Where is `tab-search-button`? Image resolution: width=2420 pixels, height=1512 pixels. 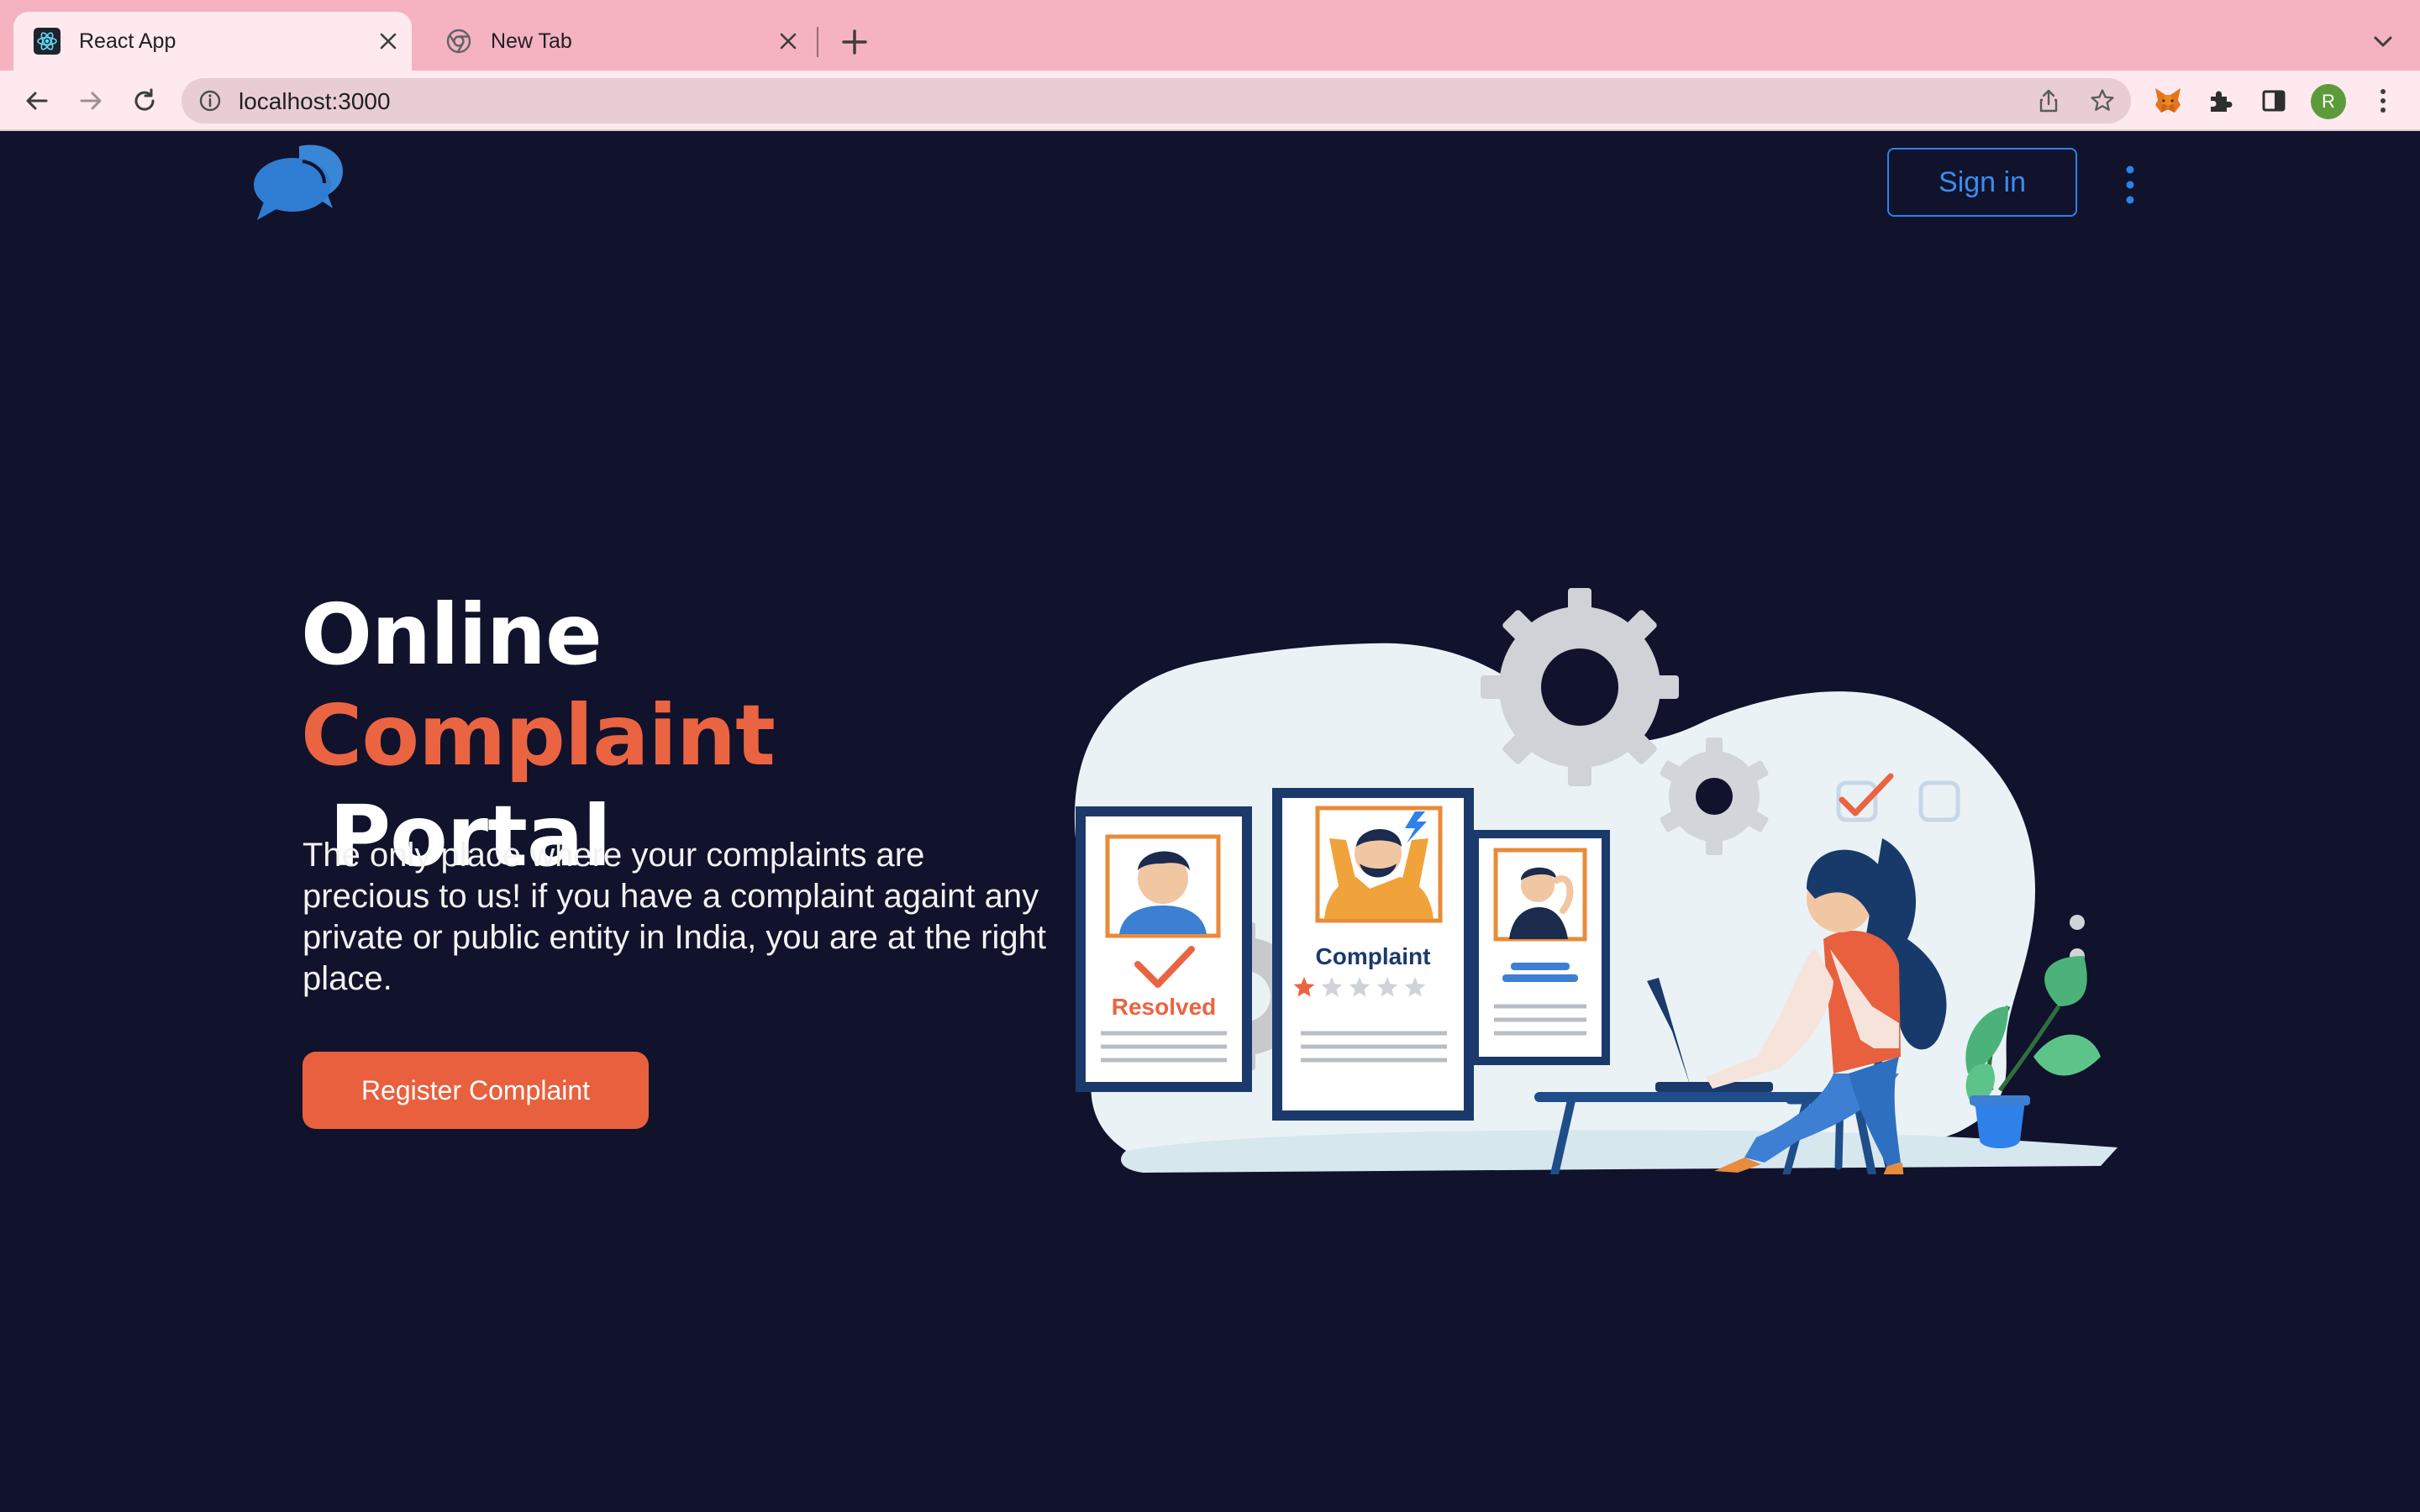 tab-search-button is located at coordinates (2384, 42).